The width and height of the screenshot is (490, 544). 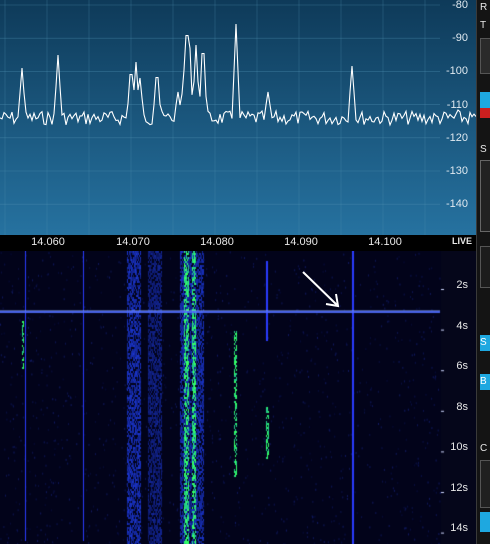 I want to click on time-label: 4s, so click(x=462, y=326).